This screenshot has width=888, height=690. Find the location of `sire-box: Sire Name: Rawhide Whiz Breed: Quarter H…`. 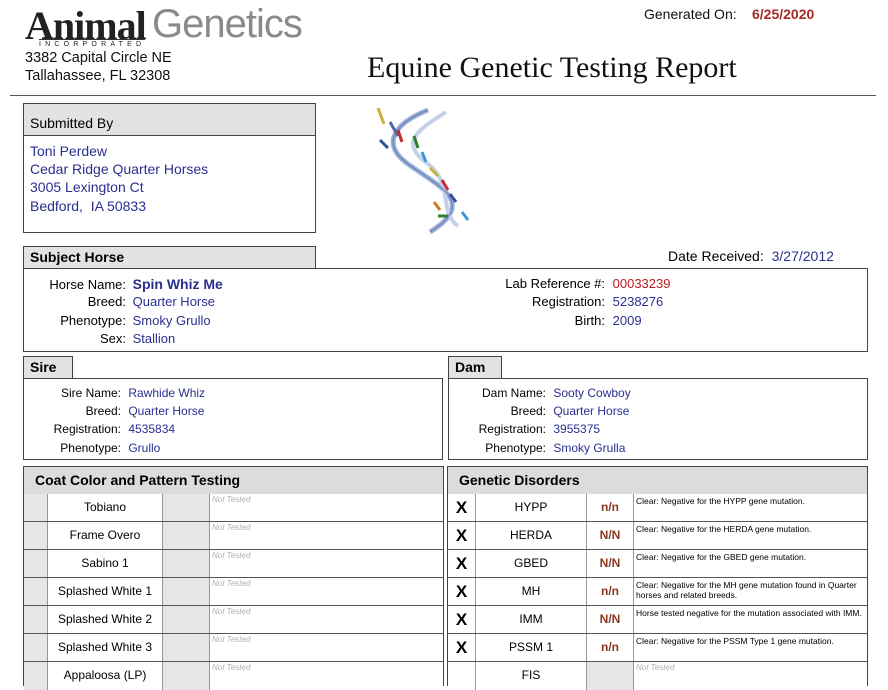

sire-box: Sire Name: Rawhide Whiz Breed: Quarter H… is located at coordinates (233, 419).